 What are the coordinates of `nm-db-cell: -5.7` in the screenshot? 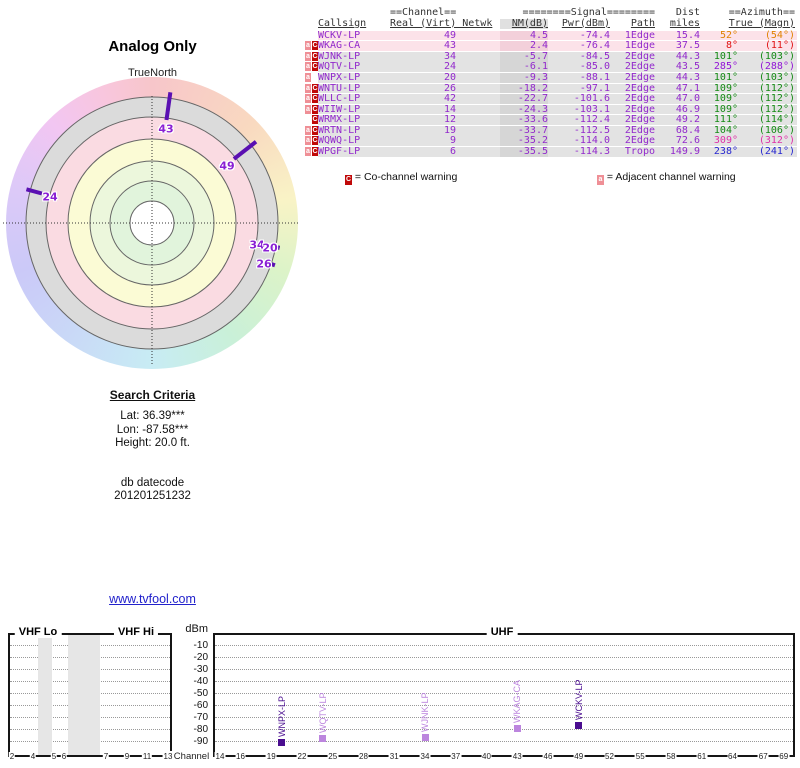 It's located at (524, 57).